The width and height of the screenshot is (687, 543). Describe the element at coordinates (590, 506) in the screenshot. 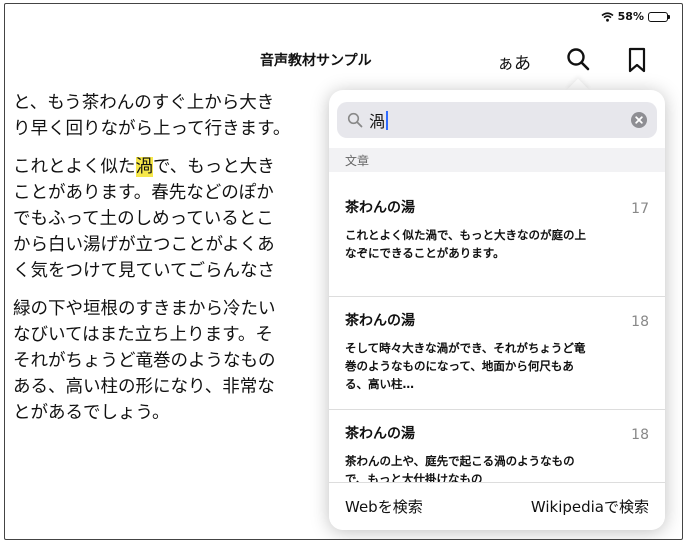

I see `search-wikipedia-button: Wikipediaで検索` at that location.